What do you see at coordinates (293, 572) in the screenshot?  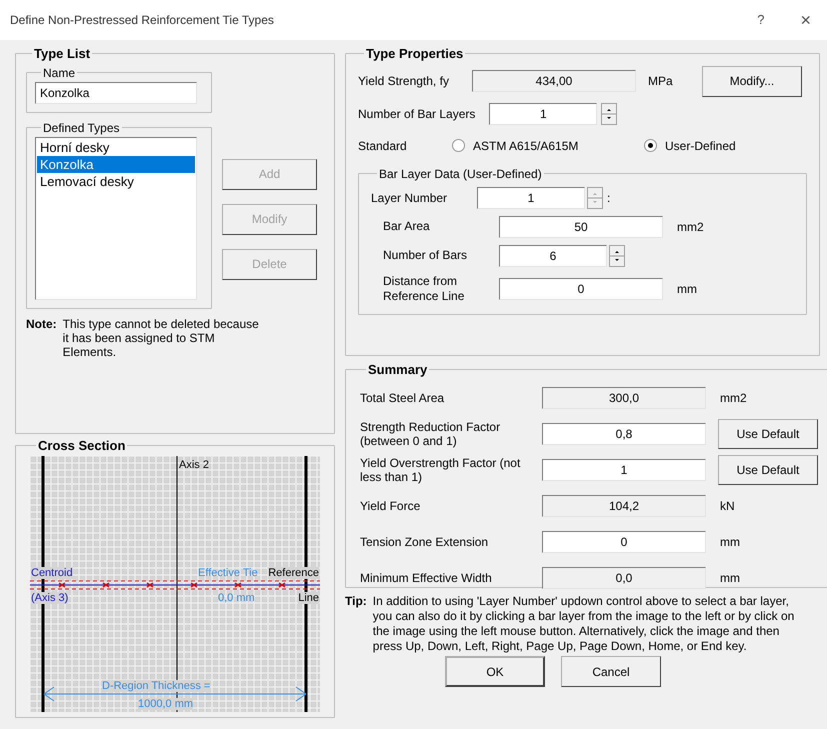 I see `reference-label: Reference` at bounding box center [293, 572].